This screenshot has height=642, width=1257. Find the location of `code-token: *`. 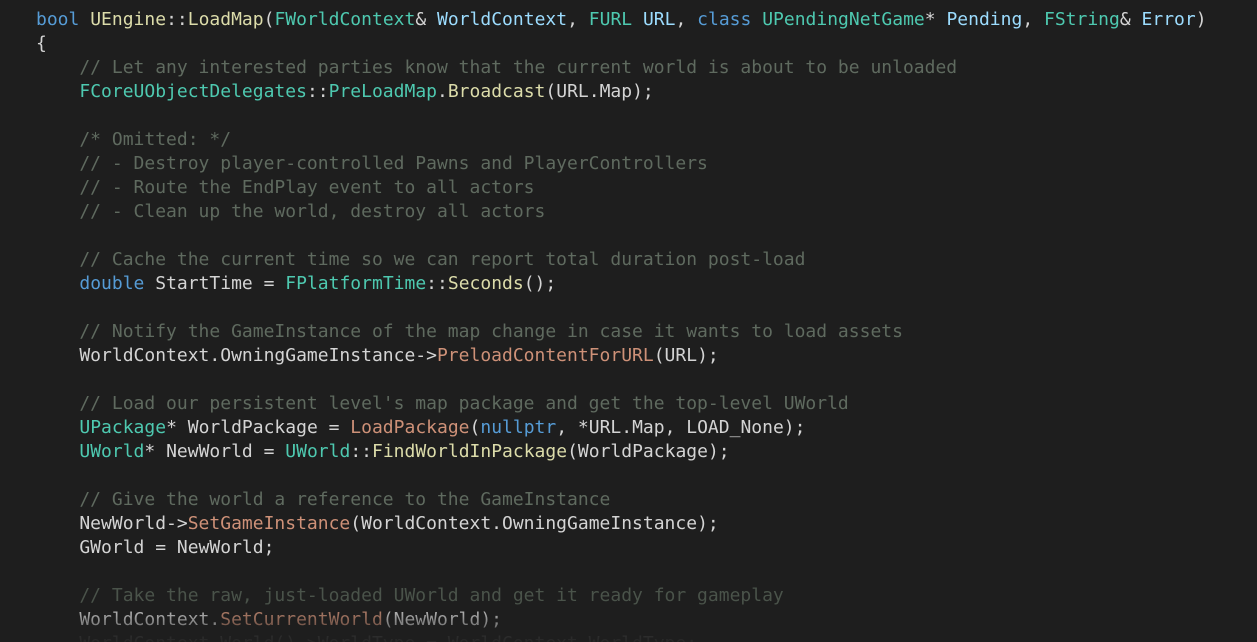

code-token: * is located at coordinates (935, 19).